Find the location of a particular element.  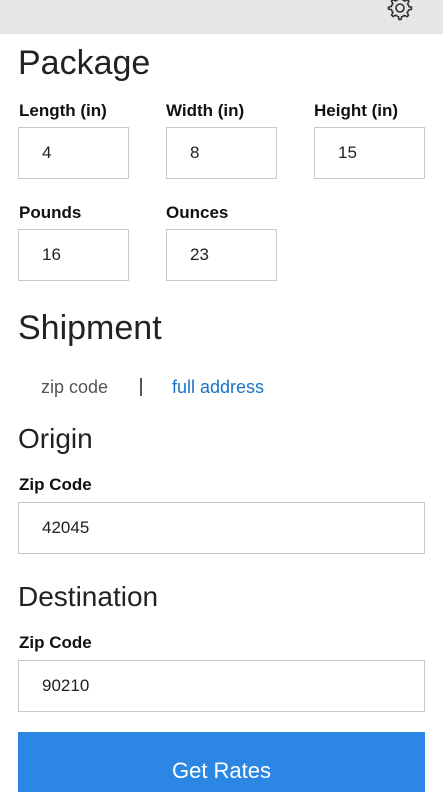

gear-icon is located at coordinates (400, 10).